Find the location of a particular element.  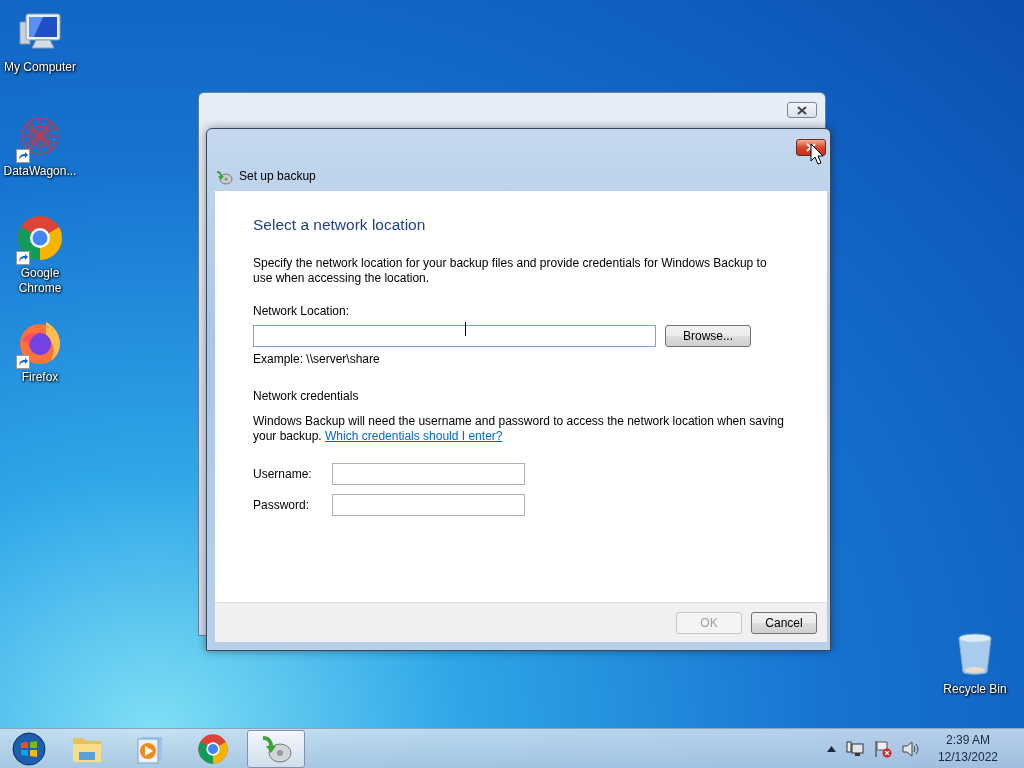

icon-label: Google Chrome is located at coordinates (40, 281).